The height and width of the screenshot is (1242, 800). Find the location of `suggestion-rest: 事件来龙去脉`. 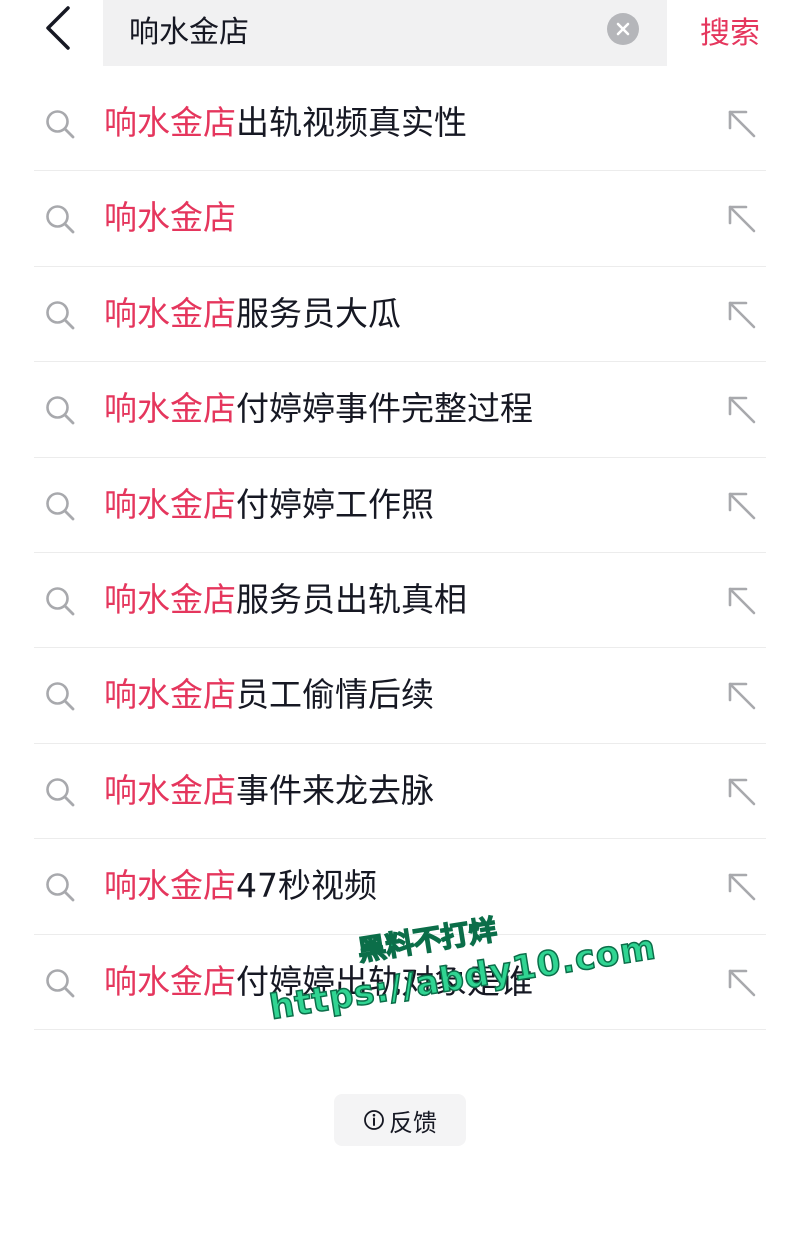

suggestion-rest: 事件来龙去脉 is located at coordinates (335, 790).